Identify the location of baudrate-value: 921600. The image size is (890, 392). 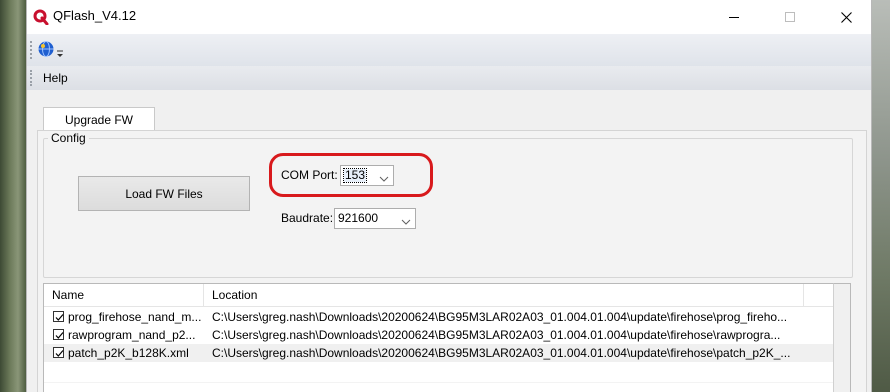
(358, 218).